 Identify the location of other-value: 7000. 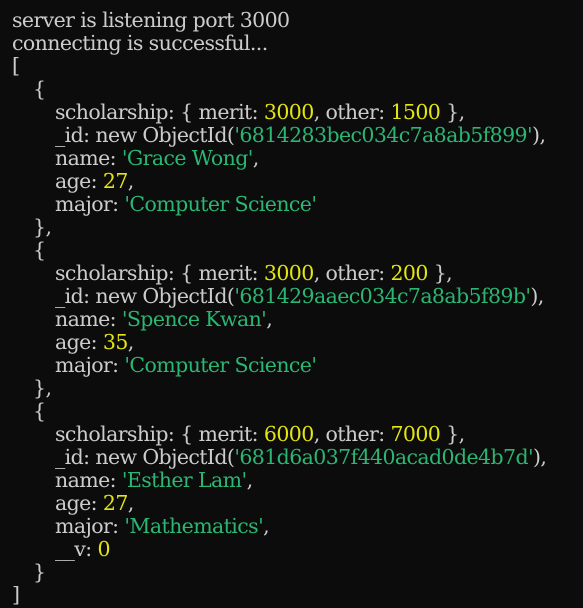
(415, 434).